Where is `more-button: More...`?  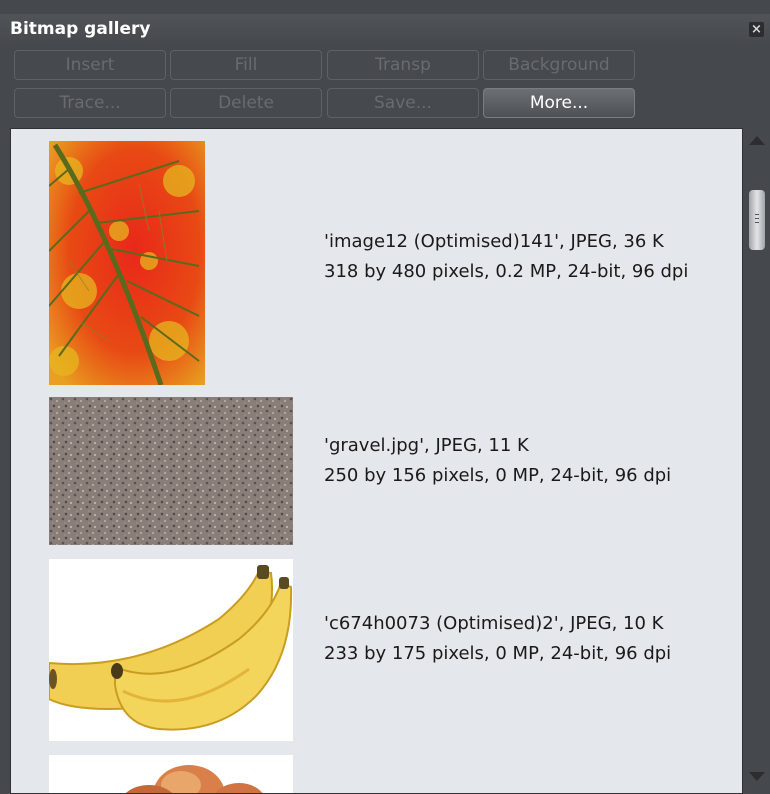 more-button: More... is located at coordinates (559, 103).